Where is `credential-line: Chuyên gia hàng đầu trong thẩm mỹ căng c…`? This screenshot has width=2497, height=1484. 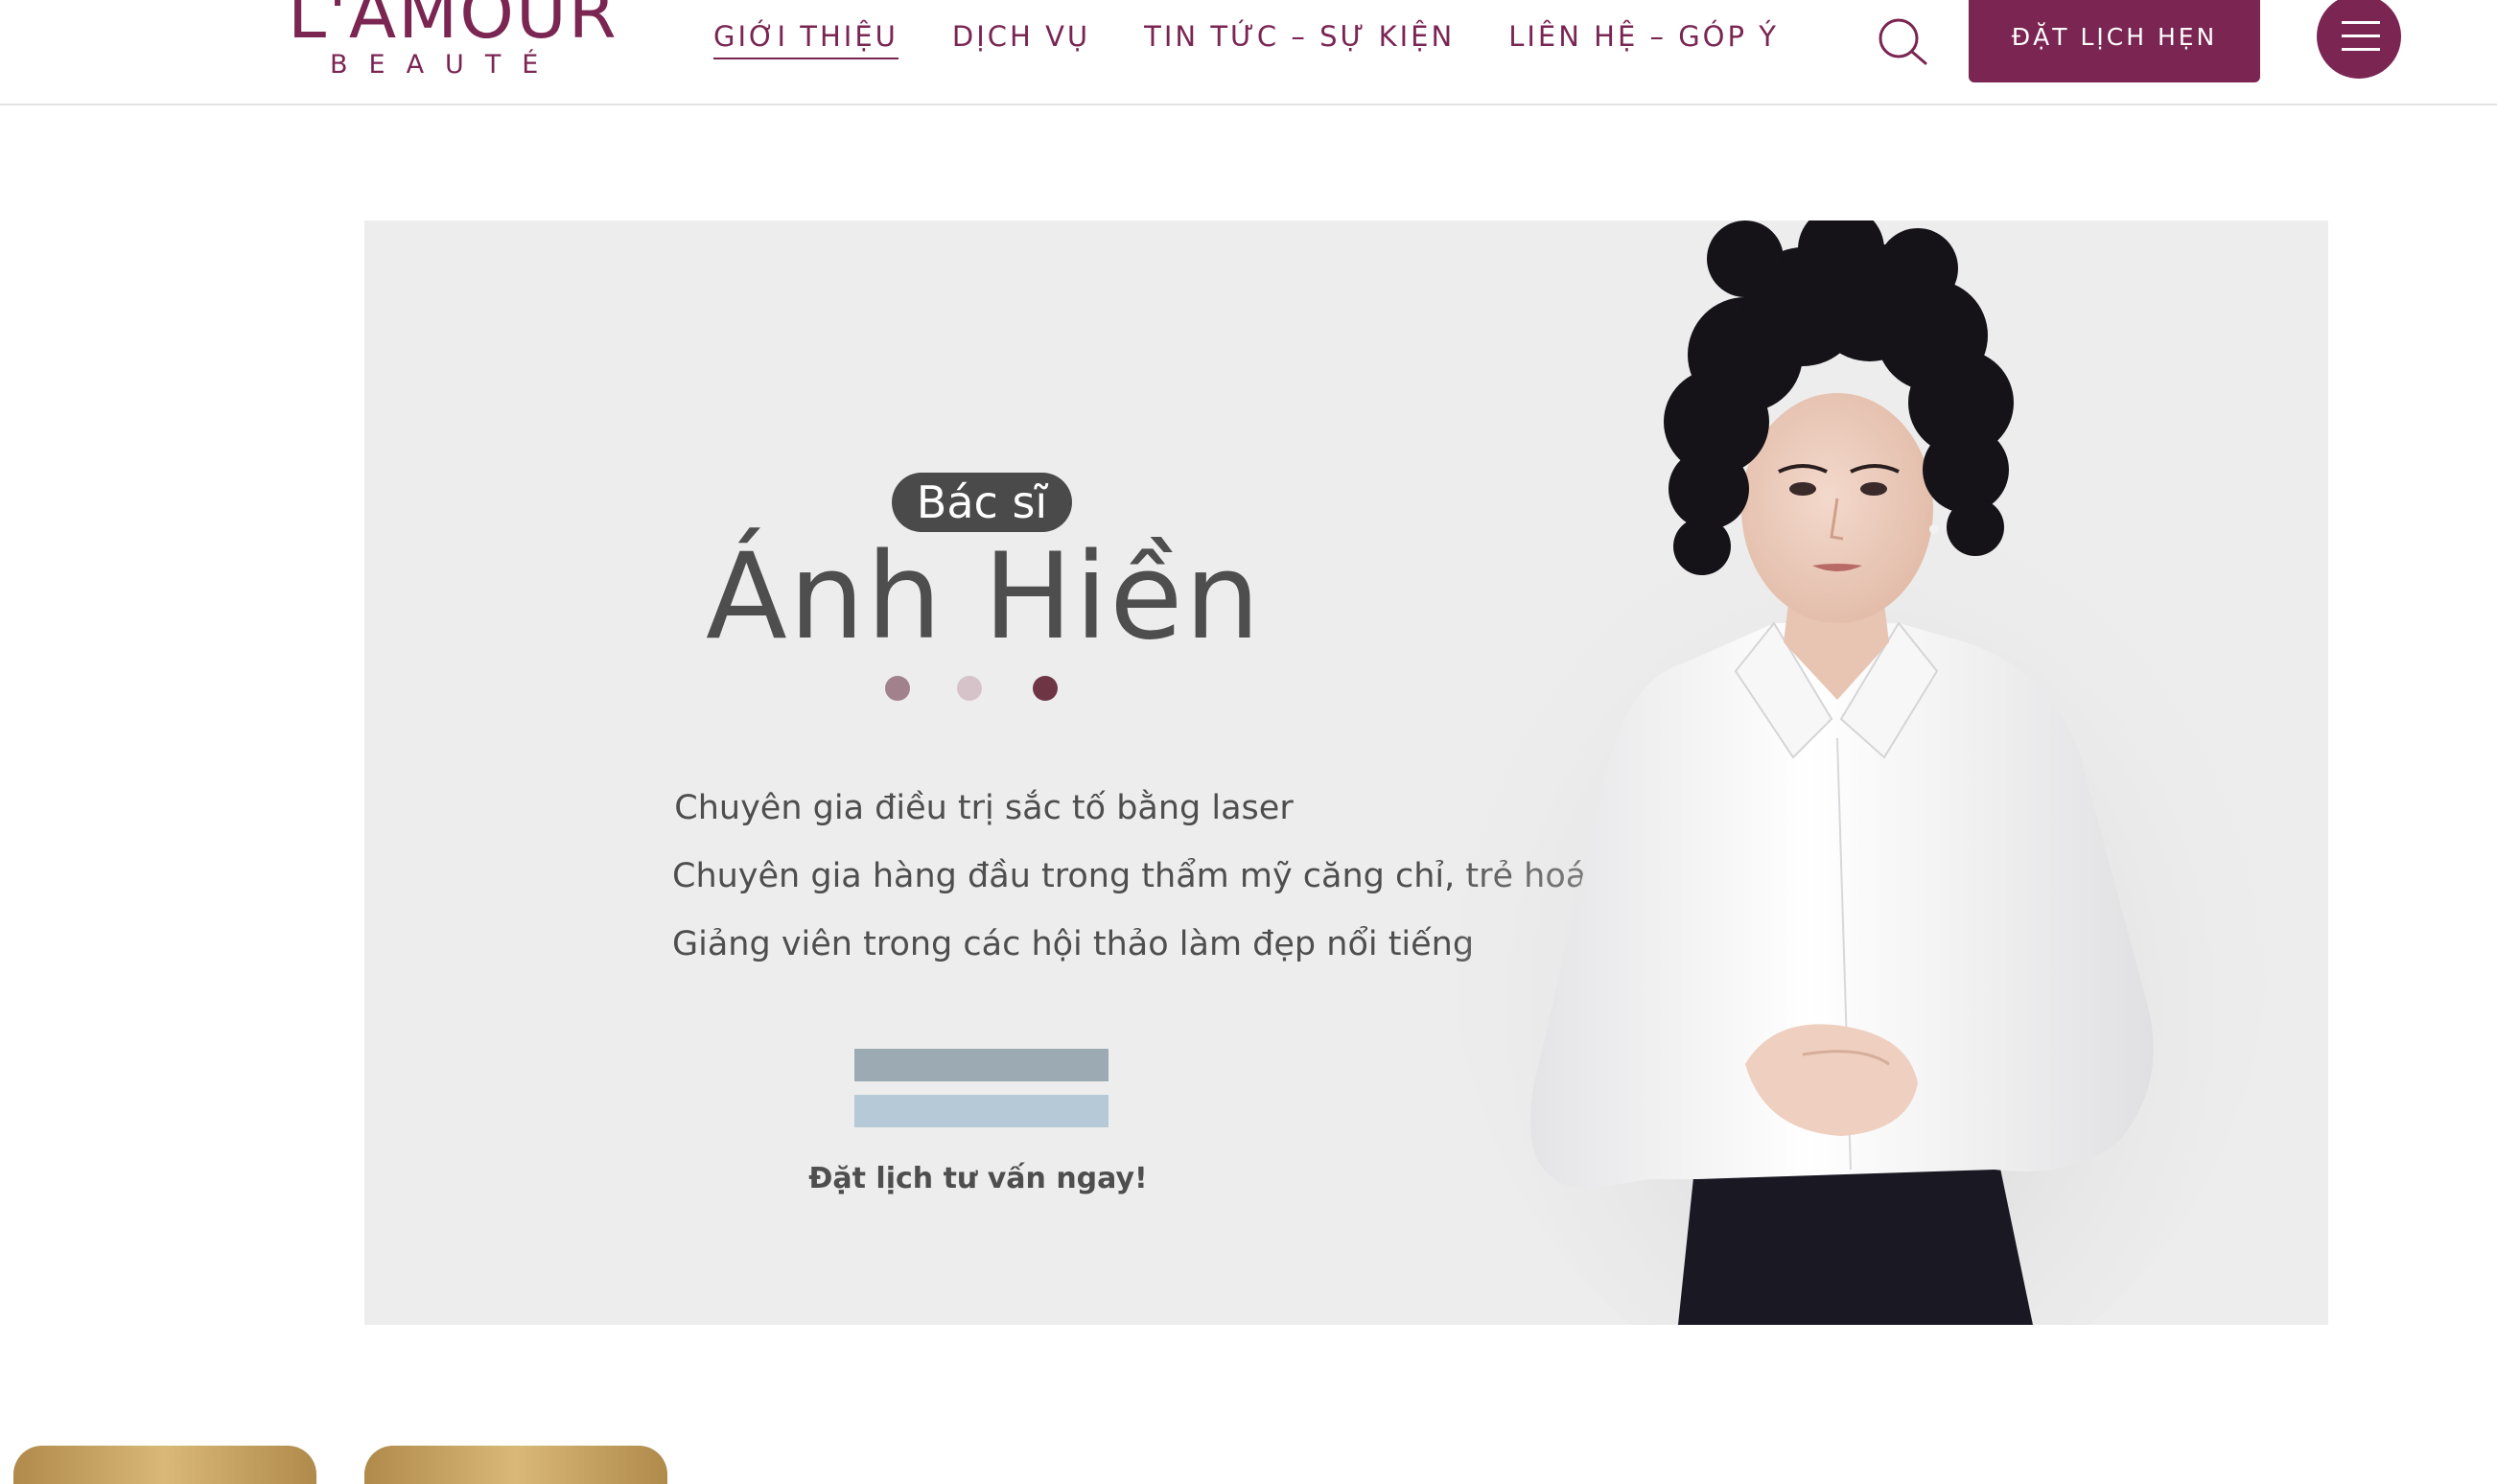
credential-line: Chuyên gia hàng đầu trong thẩm mỹ căng c… is located at coordinates (1129, 876).